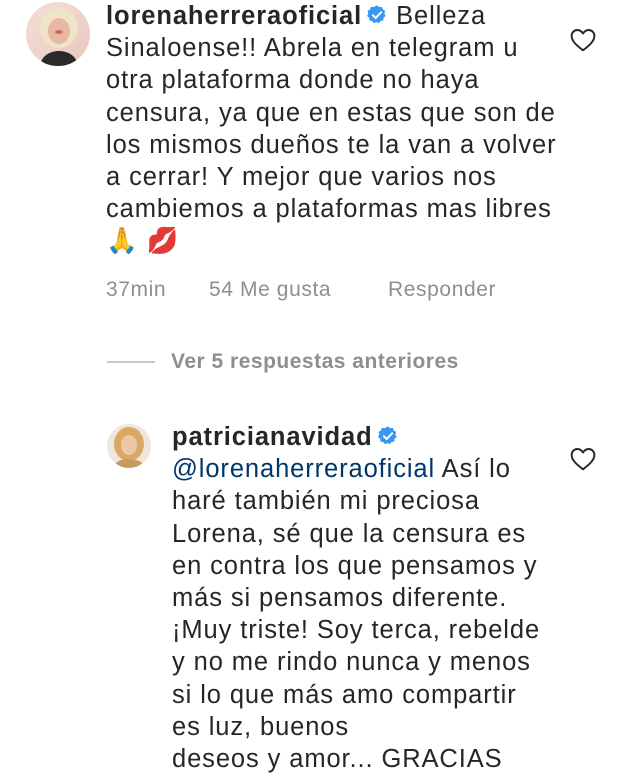 The width and height of the screenshot is (640, 781). Describe the element at coordinates (303, 469) in the screenshot. I see `mention-link: @lorenaherreraoficial` at that location.